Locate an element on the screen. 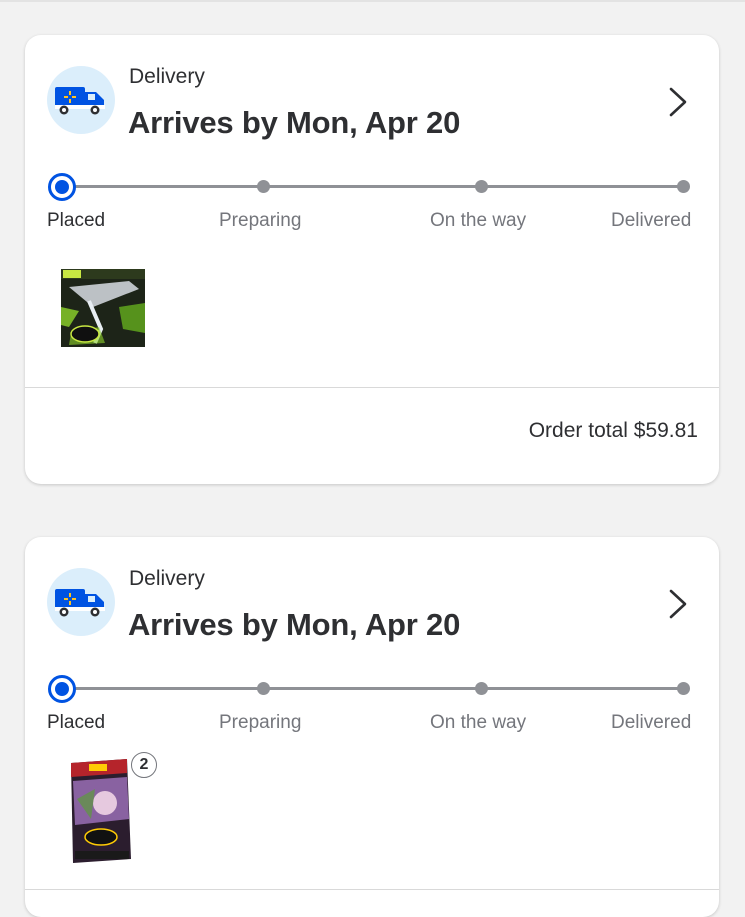  top-divider is located at coordinates (372, 1).